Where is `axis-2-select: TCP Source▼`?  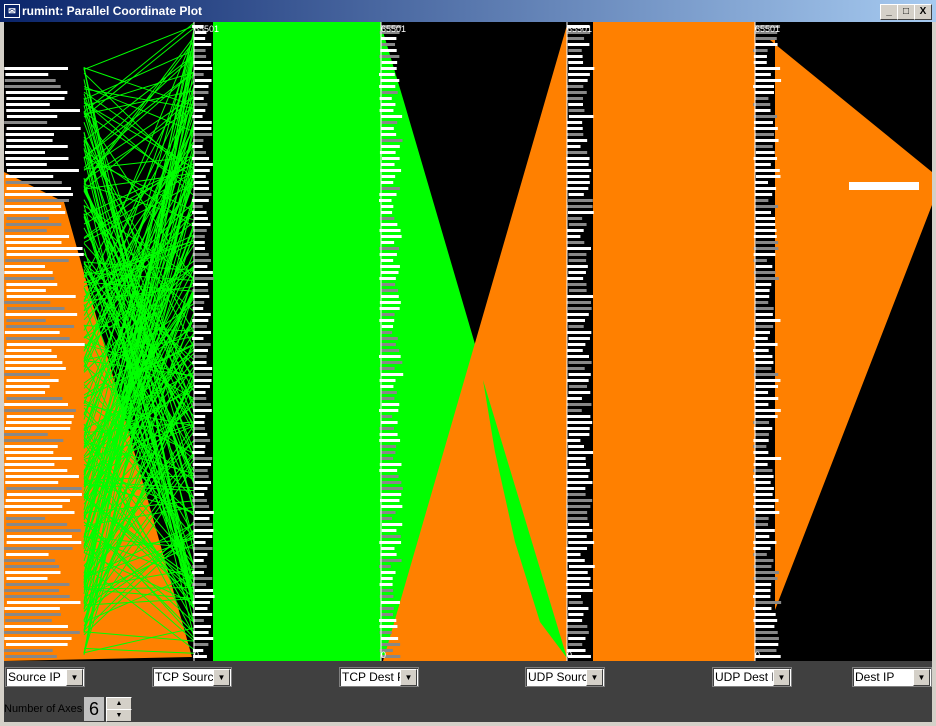
axis-2-select: TCP Source▼ is located at coordinates (192, 677).